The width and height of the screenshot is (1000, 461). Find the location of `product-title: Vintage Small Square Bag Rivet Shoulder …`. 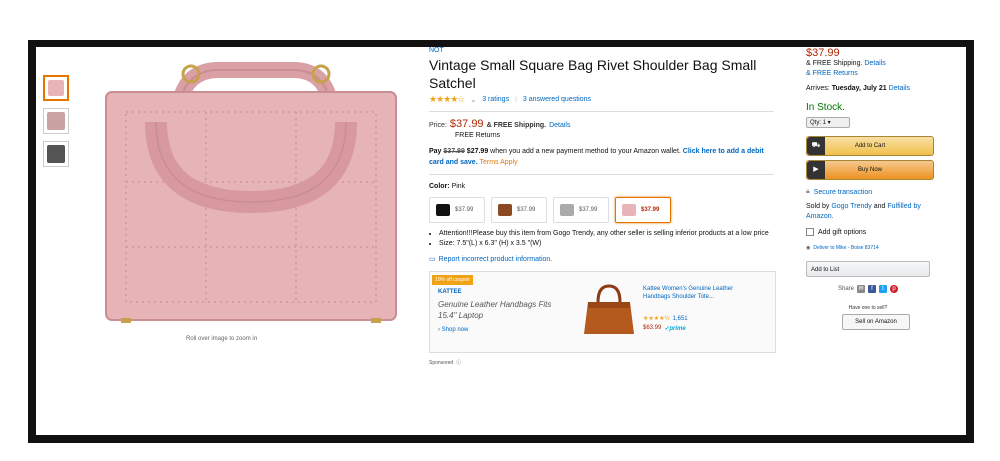

product-title: Vintage Small Square Bag Rivet Shoulder … is located at coordinates (593, 74).